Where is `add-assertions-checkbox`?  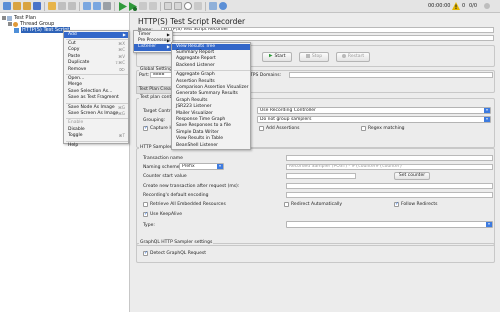
add-assertions-checkbox is located at coordinates (261, 128).